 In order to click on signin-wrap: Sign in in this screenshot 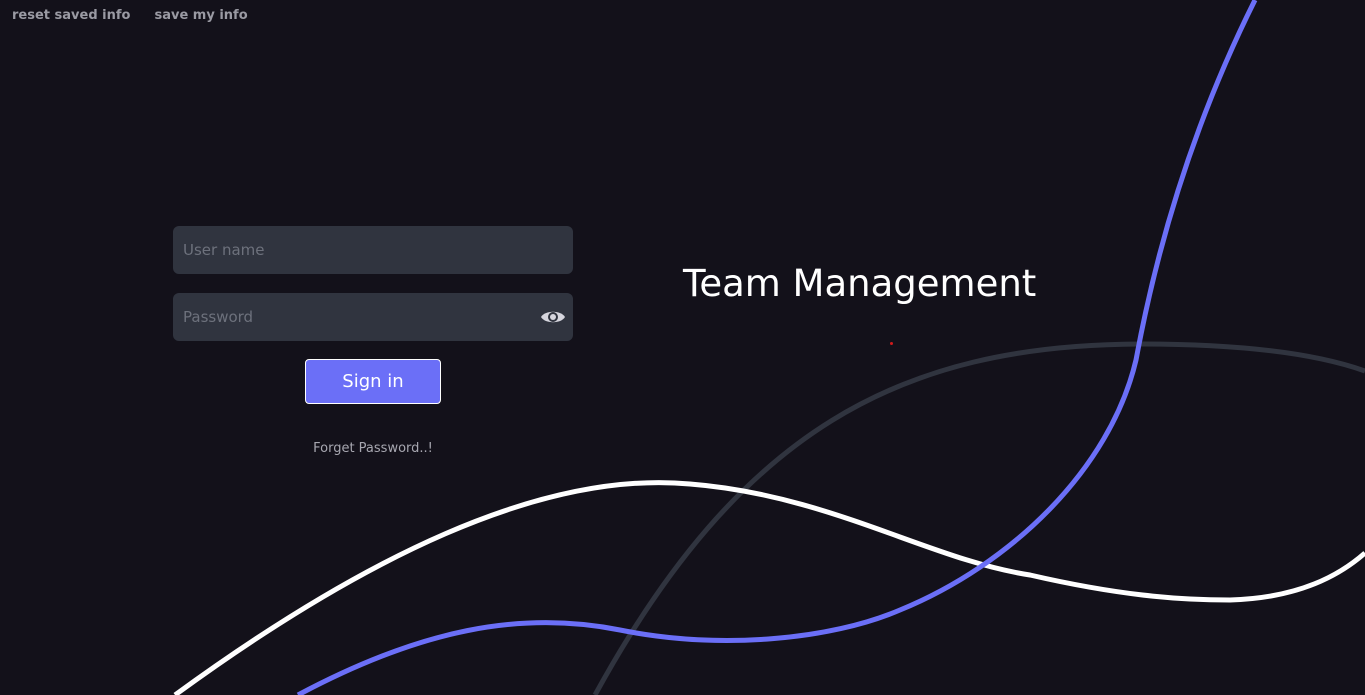, I will do `click(373, 381)`.